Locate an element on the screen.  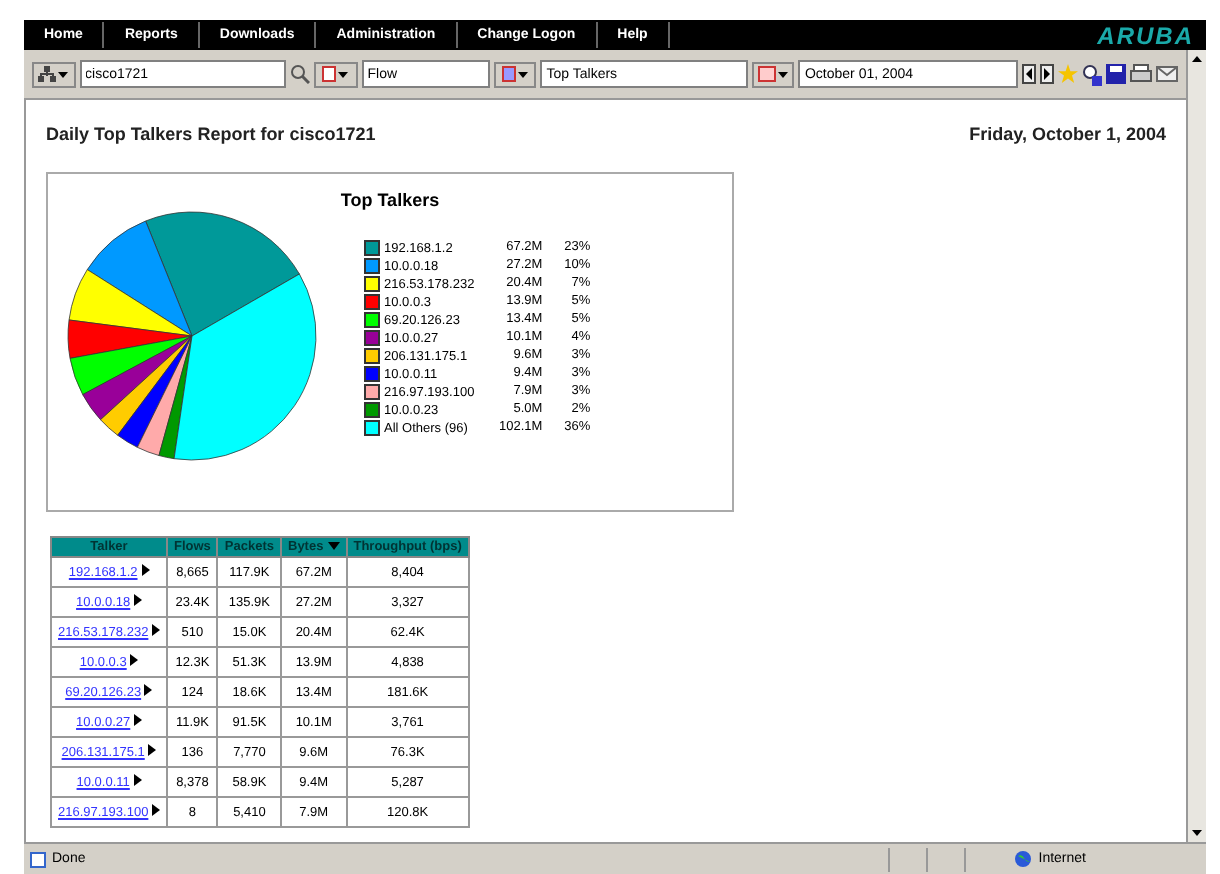
report-title: Daily Top Talkers Report for cisco1721 is located at coordinates (211, 134).